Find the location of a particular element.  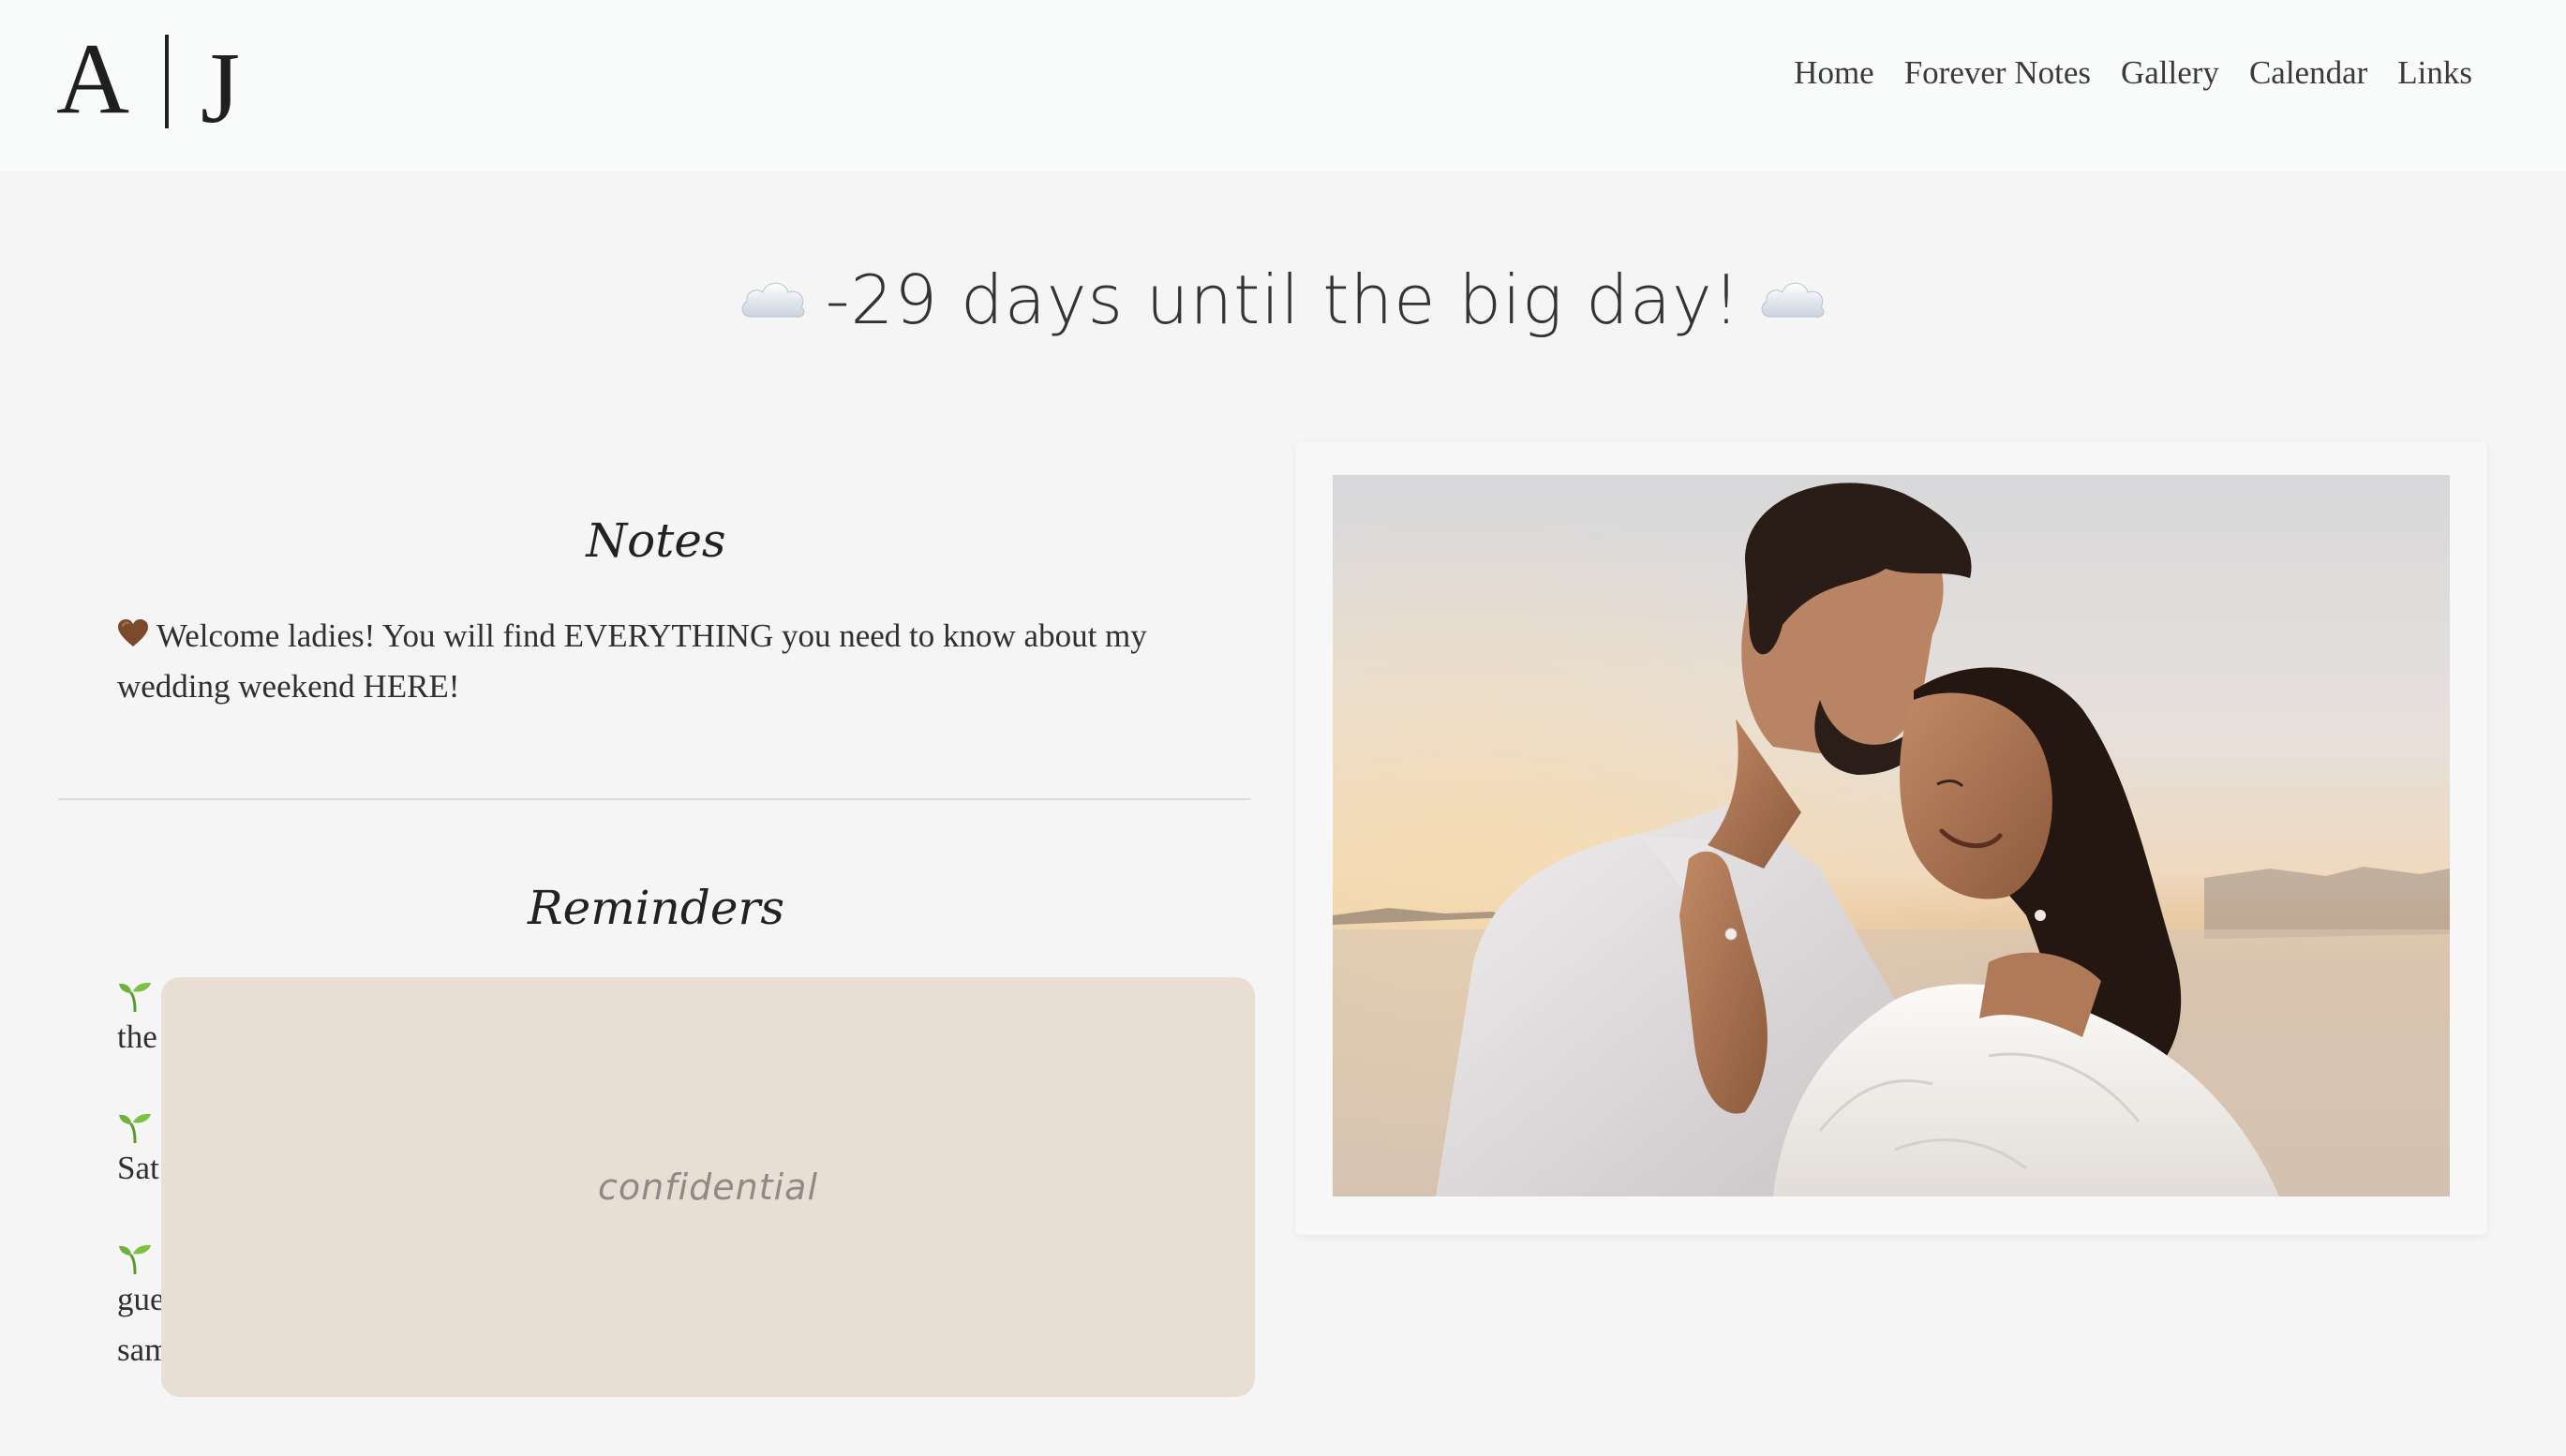

nav-calendar: Calendar is located at coordinates (2308, 73).